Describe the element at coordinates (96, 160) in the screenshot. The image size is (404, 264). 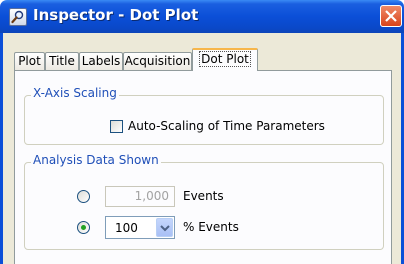
I see `analysis-data-legend: Analysis Data Shown` at that location.